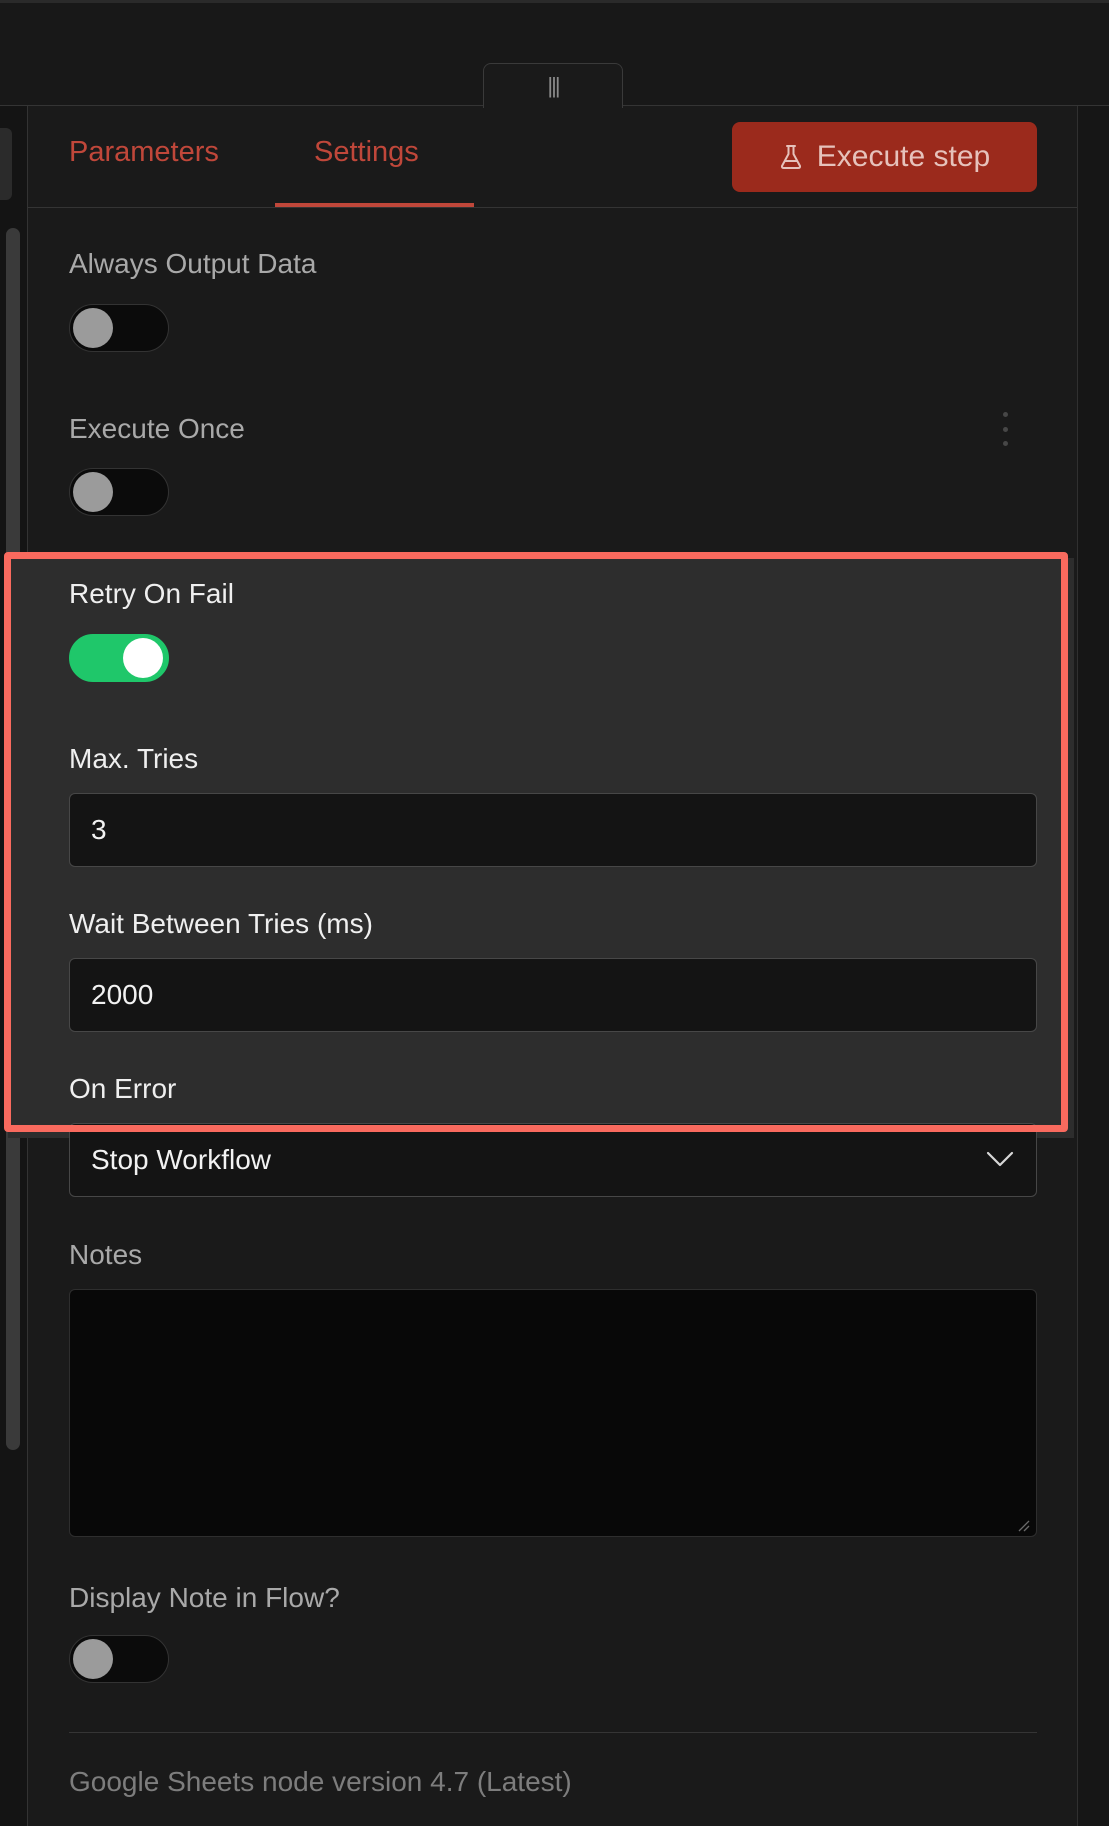 The height and width of the screenshot is (1826, 1109). I want to click on execute-step-button: Execute step, so click(884, 157).